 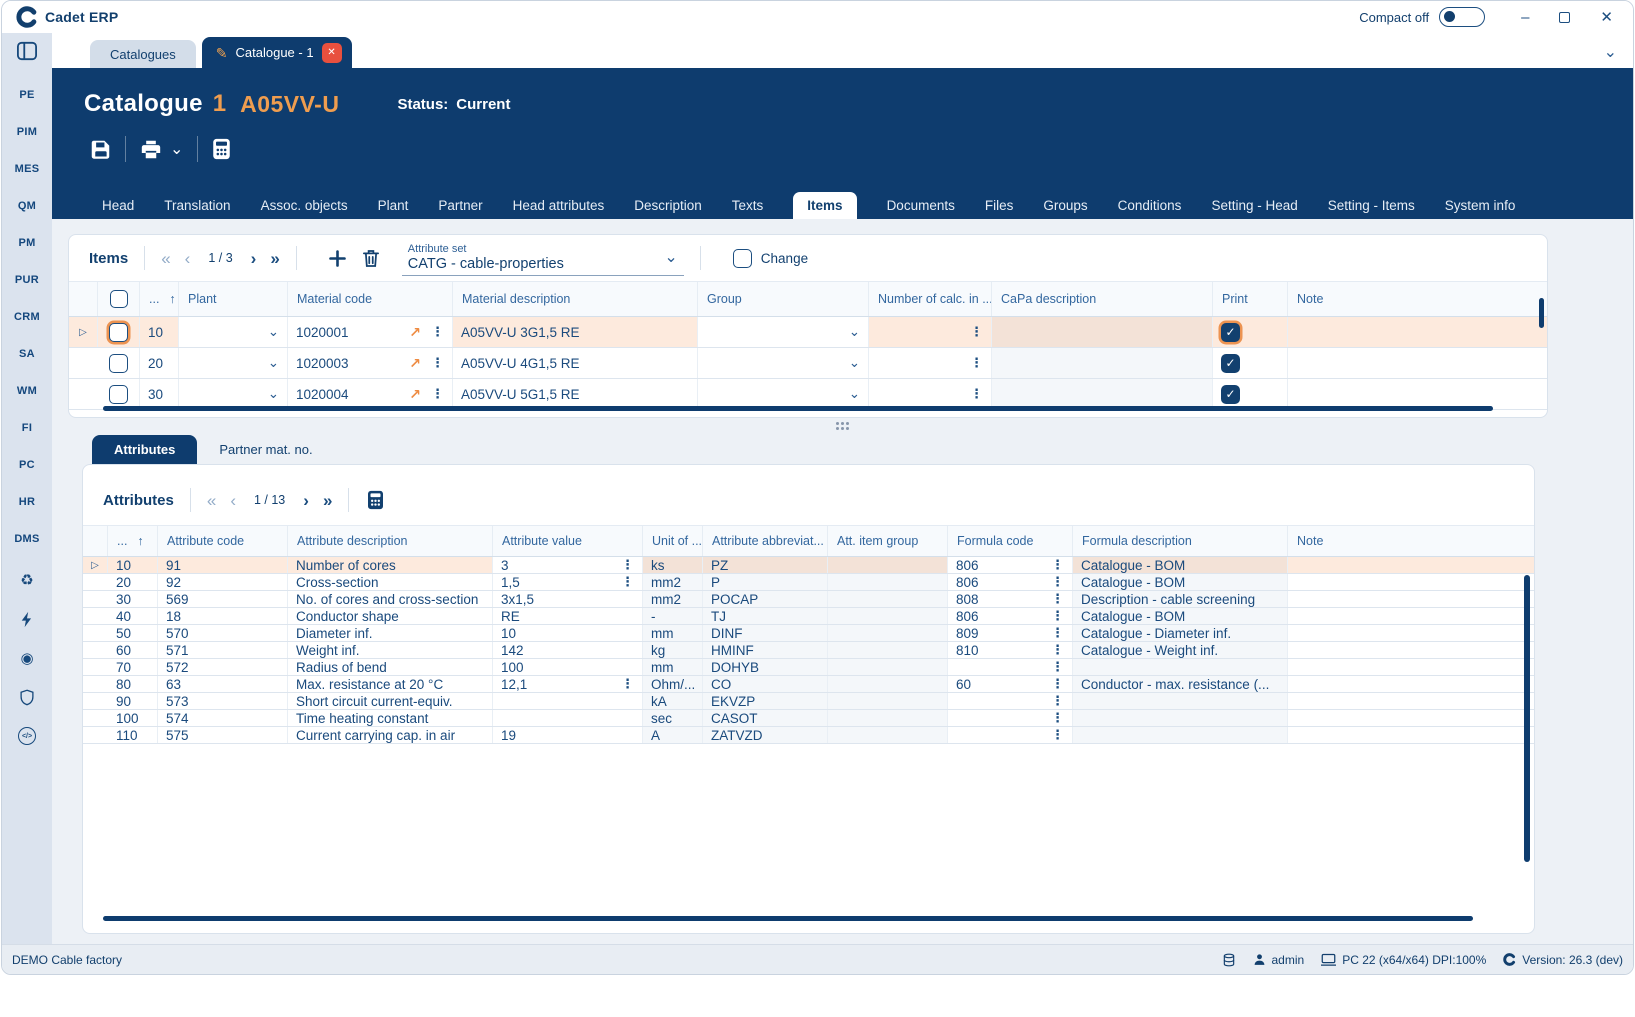 What do you see at coordinates (1010, 541) in the screenshot?
I see `col-formula-code: Formula code` at bounding box center [1010, 541].